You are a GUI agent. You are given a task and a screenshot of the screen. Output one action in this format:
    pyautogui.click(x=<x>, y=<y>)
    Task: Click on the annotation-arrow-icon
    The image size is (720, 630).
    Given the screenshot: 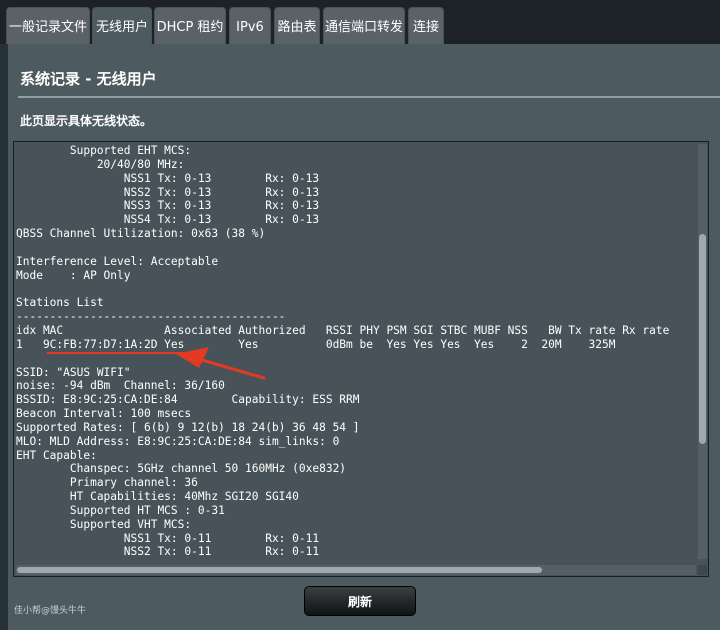 What is the action you would take?
    pyautogui.click(x=221, y=363)
    